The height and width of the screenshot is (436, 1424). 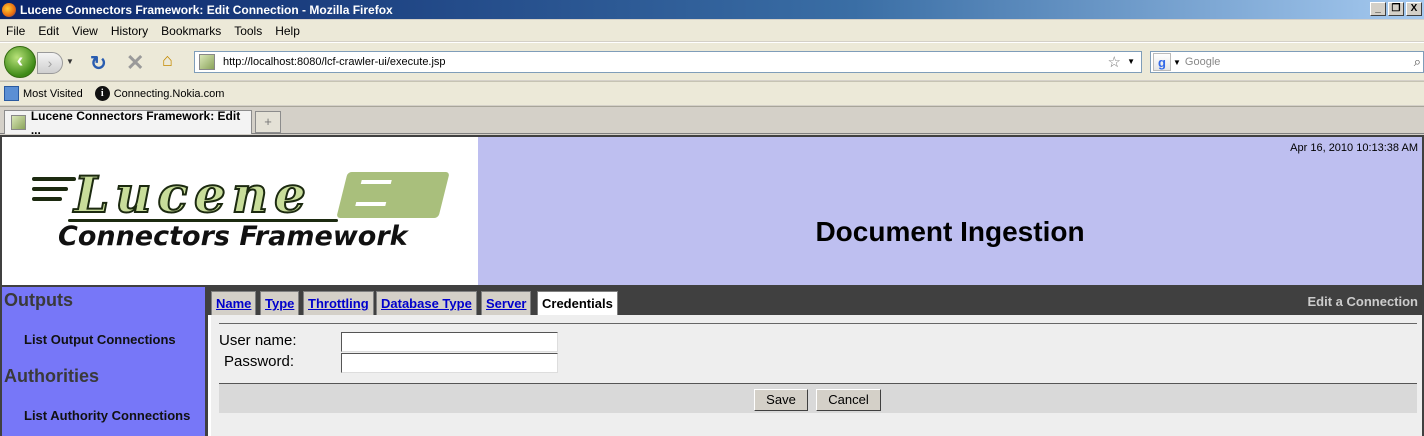 What do you see at coordinates (167, 60) in the screenshot?
I see `home-icon: ⌂` at bounding box center [167, 60].